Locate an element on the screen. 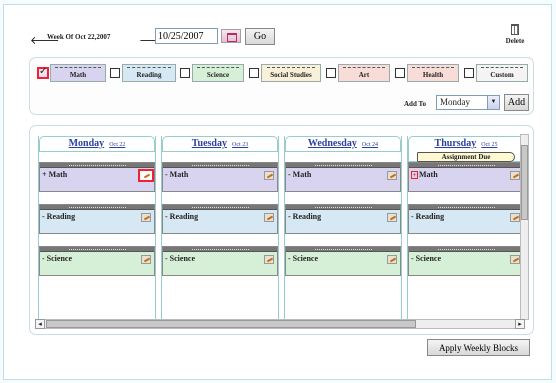 The height and width of the screenshot is (383, 556). apply-weekly-blocks-button: Apply Weekly Blocks is located at coordinates (478, 347).